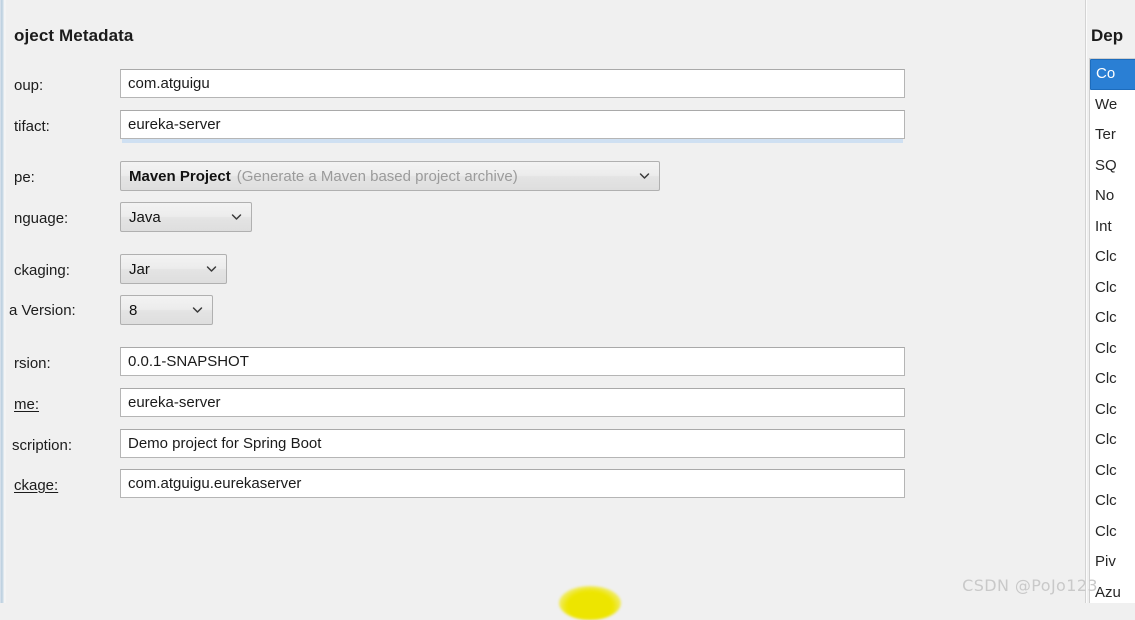 This screenshot has width=1135, height=620. Describe the element at coordinates (1030, 585) in the screenshot. I see `watermark: CSDN @PoJo123` at that location.